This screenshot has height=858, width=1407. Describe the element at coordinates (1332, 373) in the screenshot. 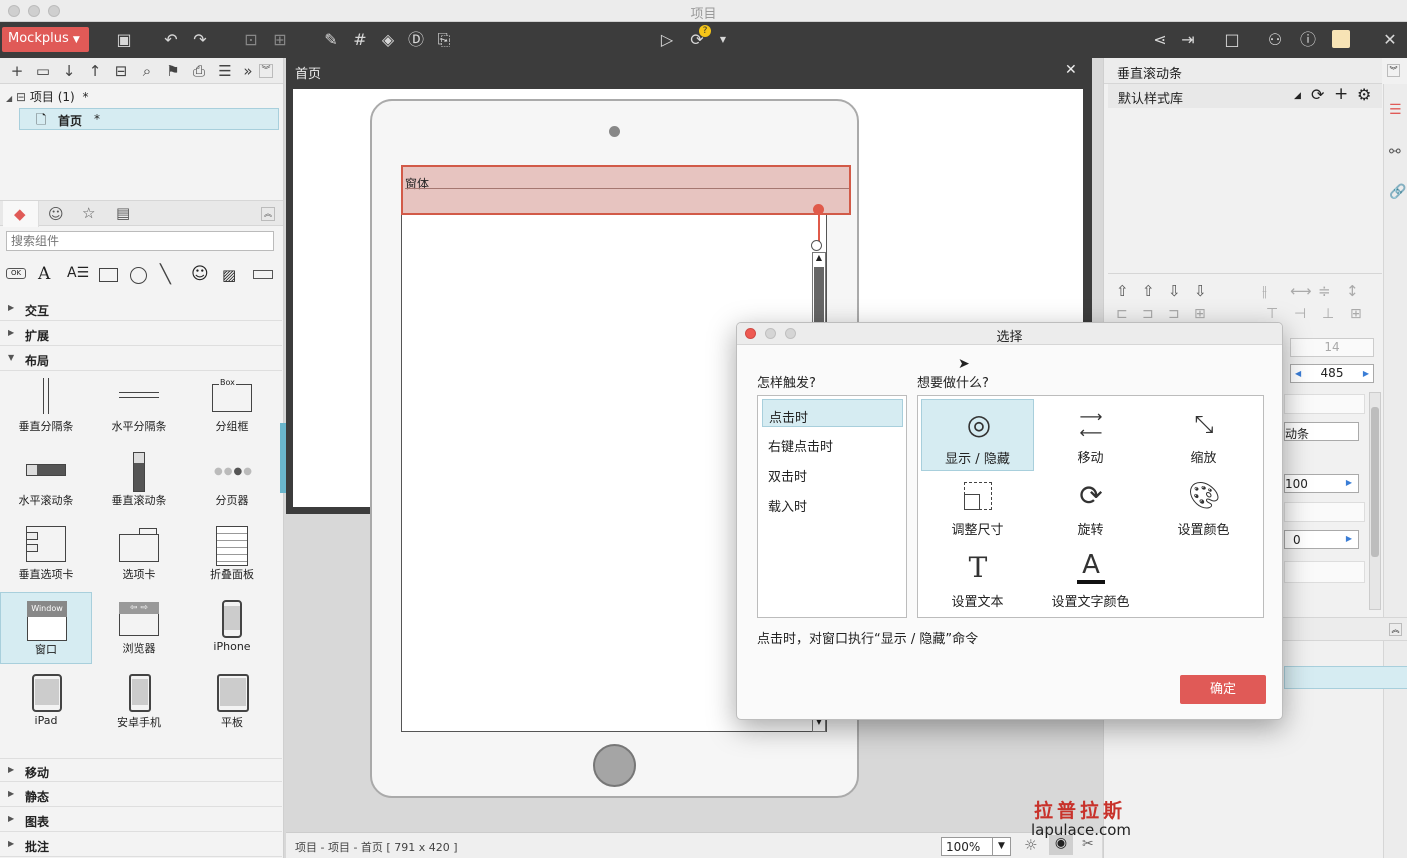

I see `height-field: ◀ 485 ▶` at that location.